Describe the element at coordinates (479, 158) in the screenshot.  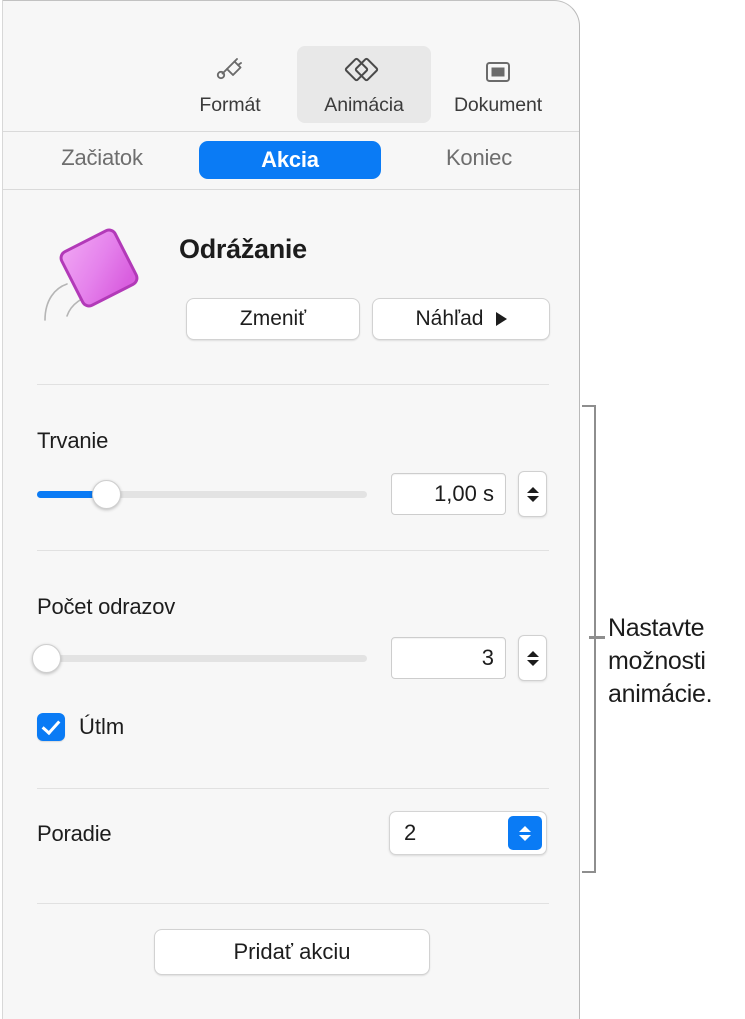
I see `tab-build-out: Koniec` at that location.